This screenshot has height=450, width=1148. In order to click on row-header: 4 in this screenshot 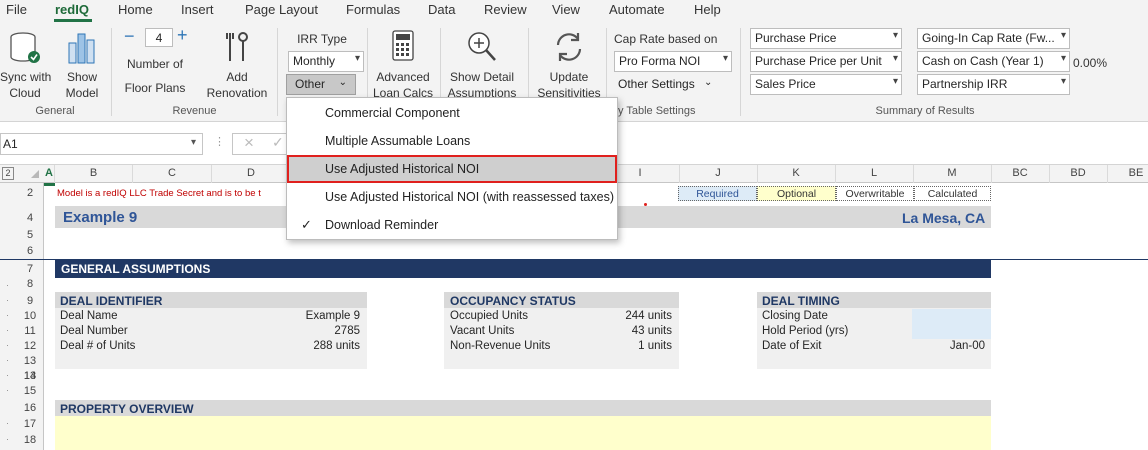, I will do `click(30, 218)`.